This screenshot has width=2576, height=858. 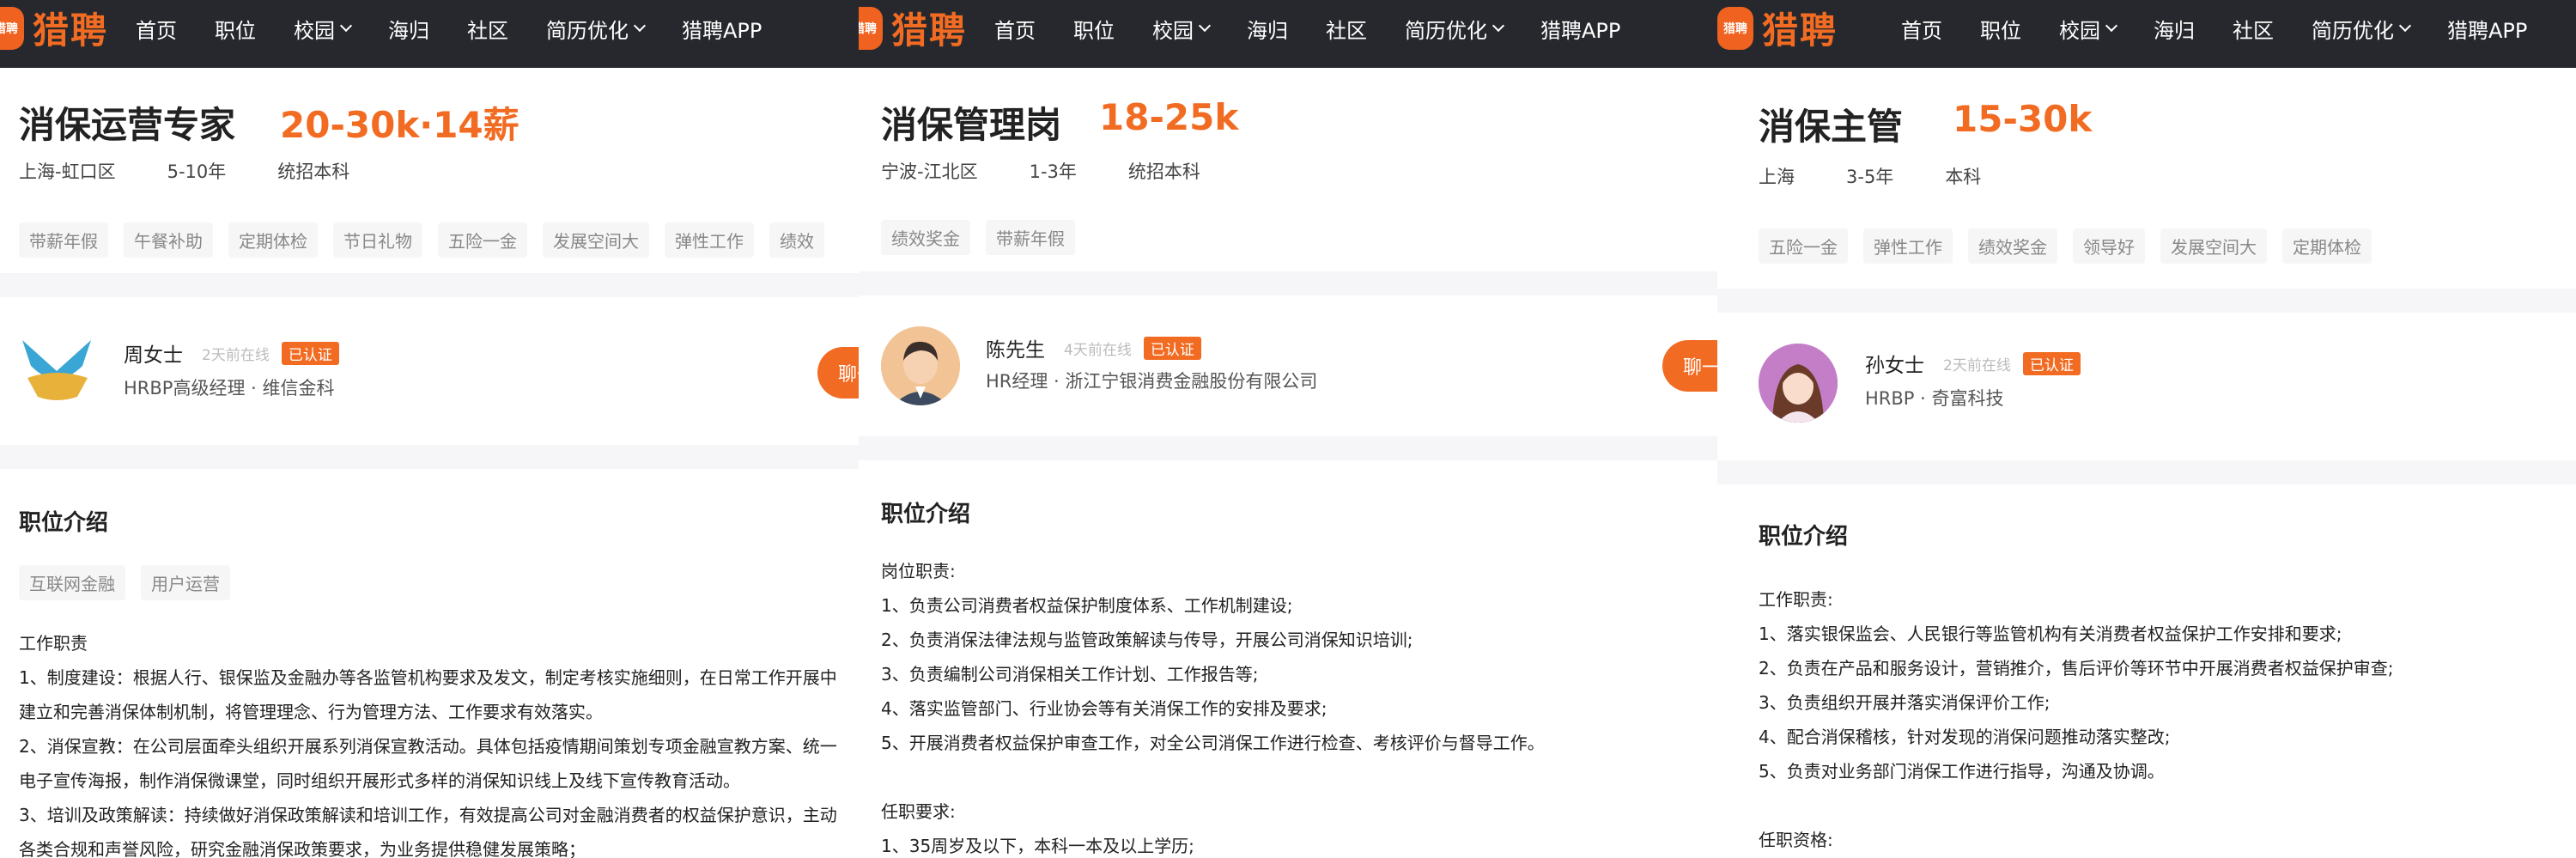 What do you see at coordinates (1895, 176) in the screenshot?
I see `job-meta: 上海 3-5年 本科` at bounding box center [1895, 176].